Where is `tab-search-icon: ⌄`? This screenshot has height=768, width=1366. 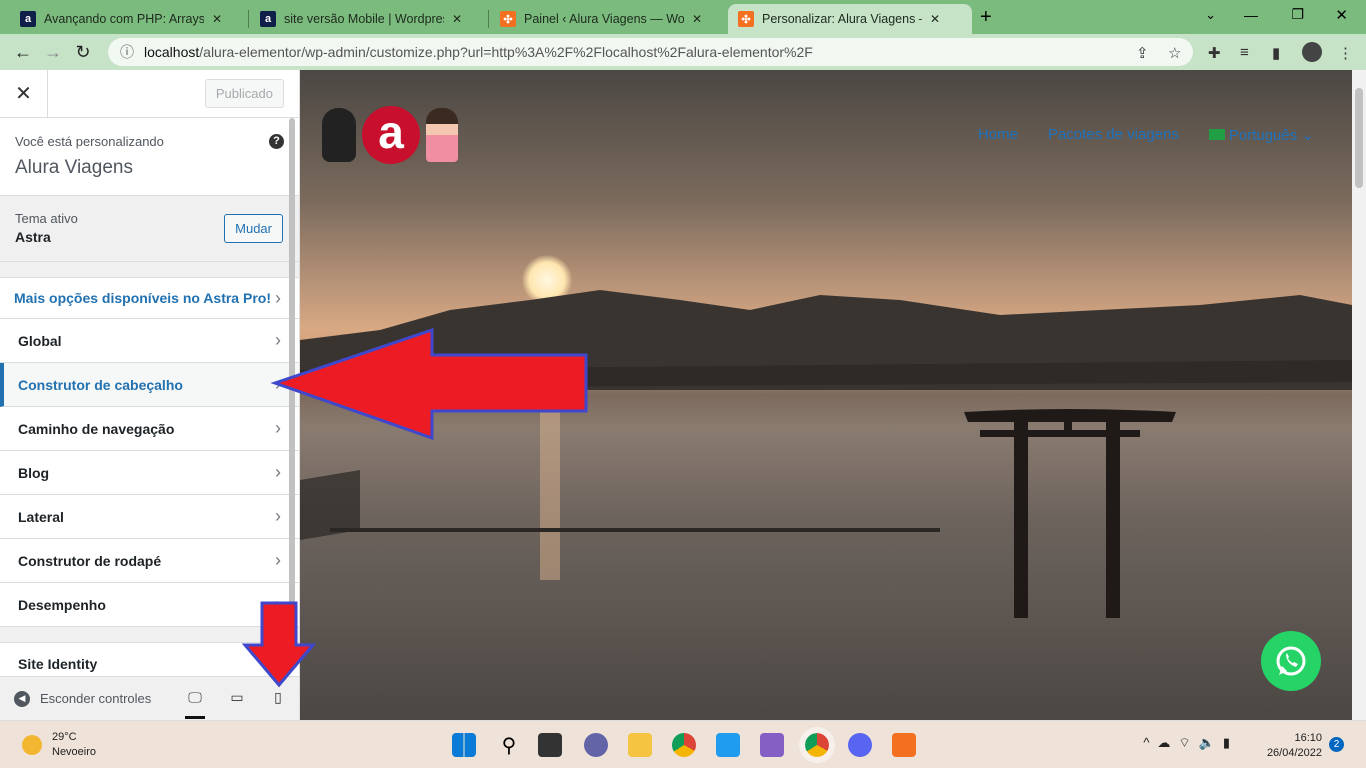
tab-search-icon: ⌄ is located at coordinates (1210, 15).